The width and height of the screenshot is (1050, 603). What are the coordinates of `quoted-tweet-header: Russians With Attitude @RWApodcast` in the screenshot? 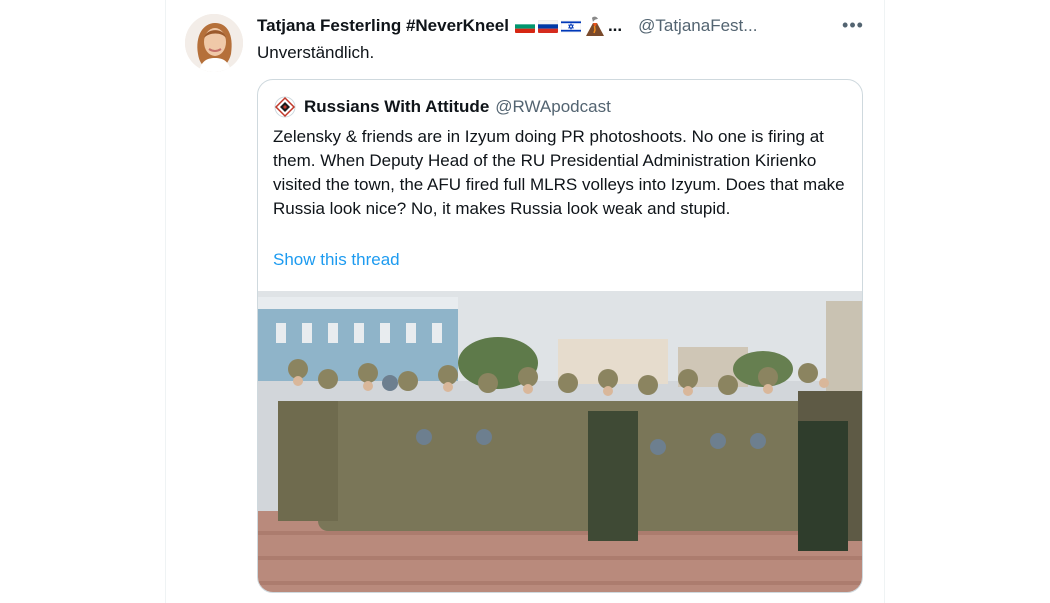 It's located at (442, 107).